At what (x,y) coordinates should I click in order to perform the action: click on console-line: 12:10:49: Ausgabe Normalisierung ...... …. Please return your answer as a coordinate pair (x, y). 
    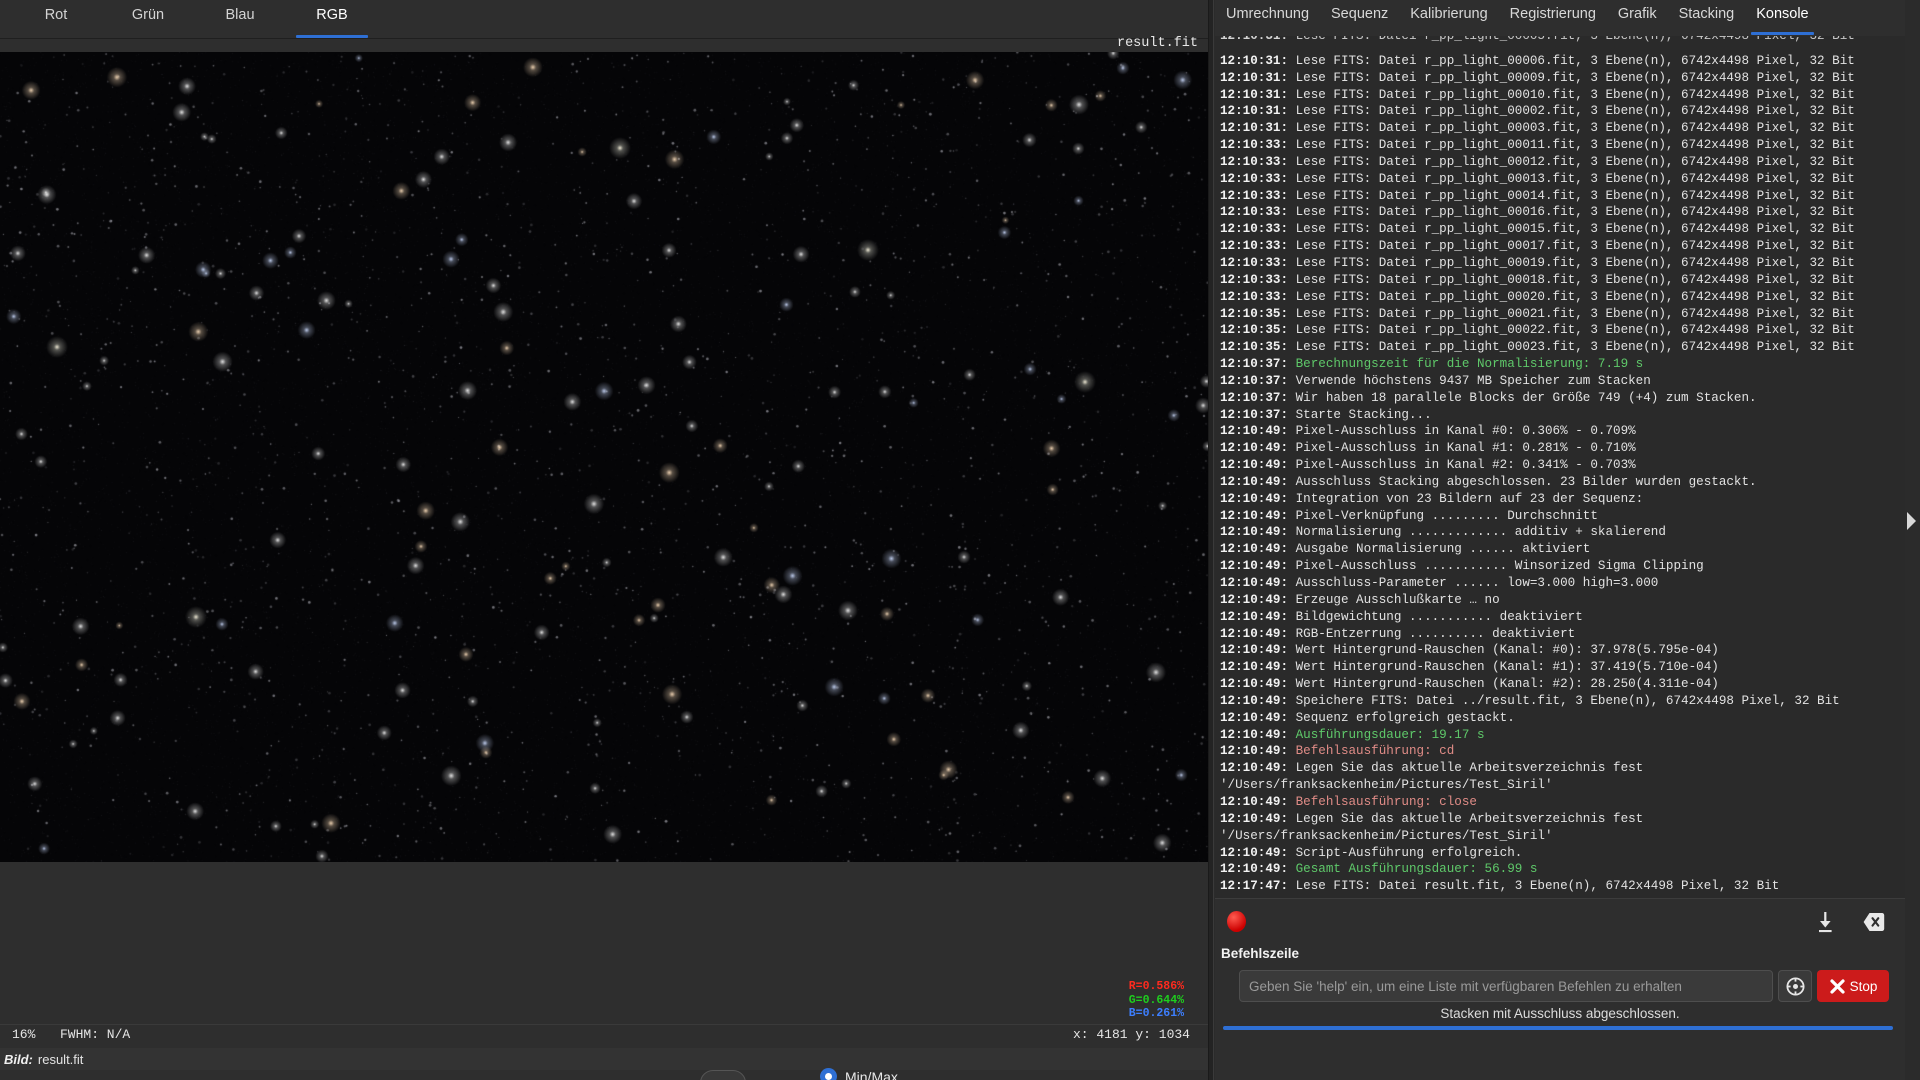
    Looking at the image, I should click on (1561, 549).